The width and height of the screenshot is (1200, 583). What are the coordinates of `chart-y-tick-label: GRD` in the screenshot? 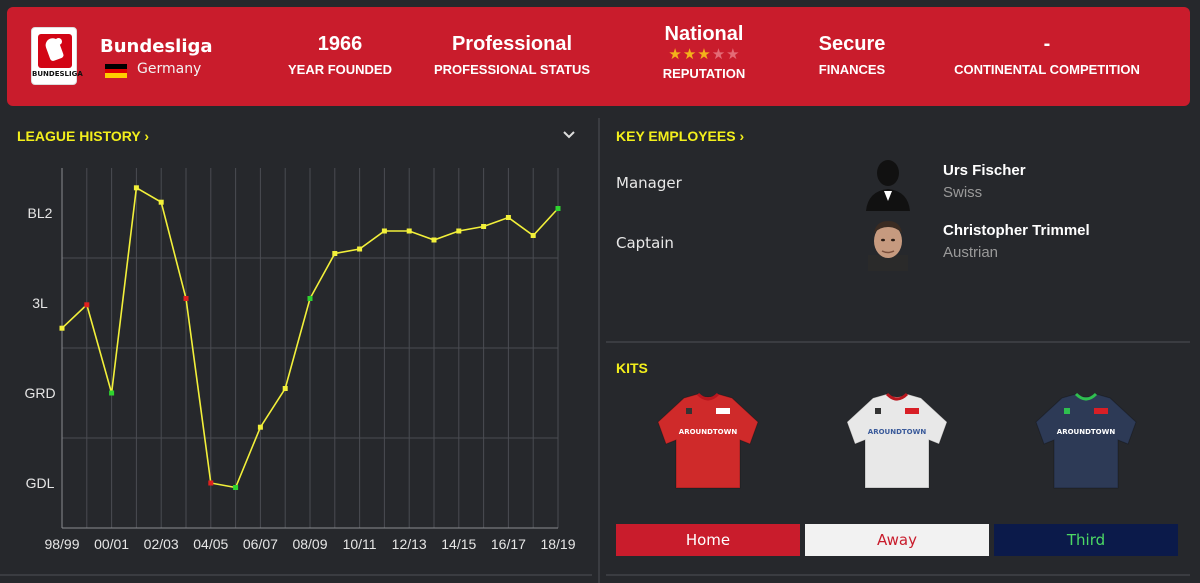 It's located at (39, 393).